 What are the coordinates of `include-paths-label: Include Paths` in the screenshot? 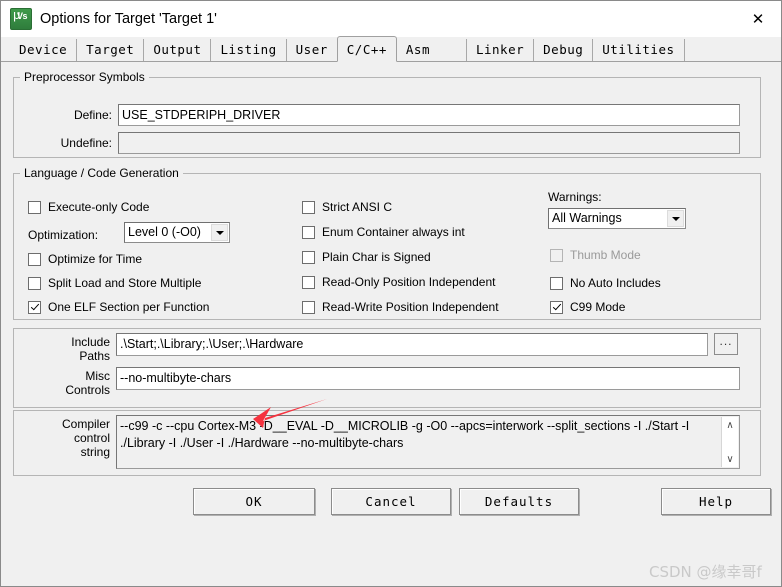 It's located at (66, 349).